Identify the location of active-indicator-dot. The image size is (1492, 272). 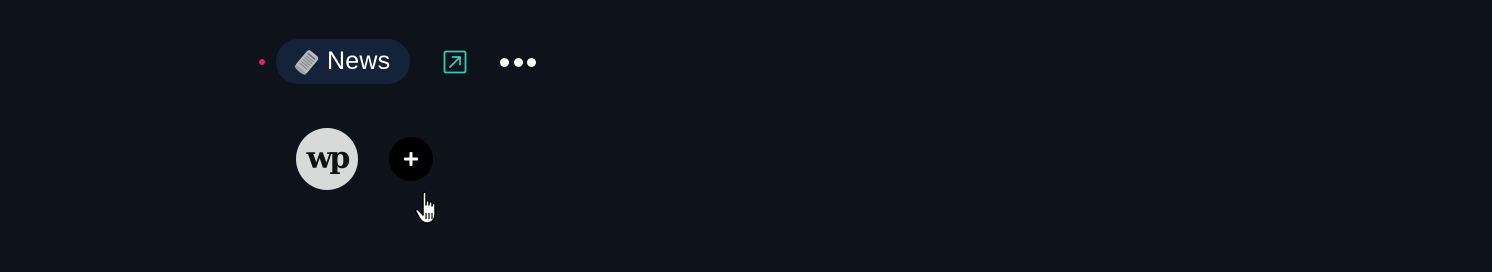
(262, 62).